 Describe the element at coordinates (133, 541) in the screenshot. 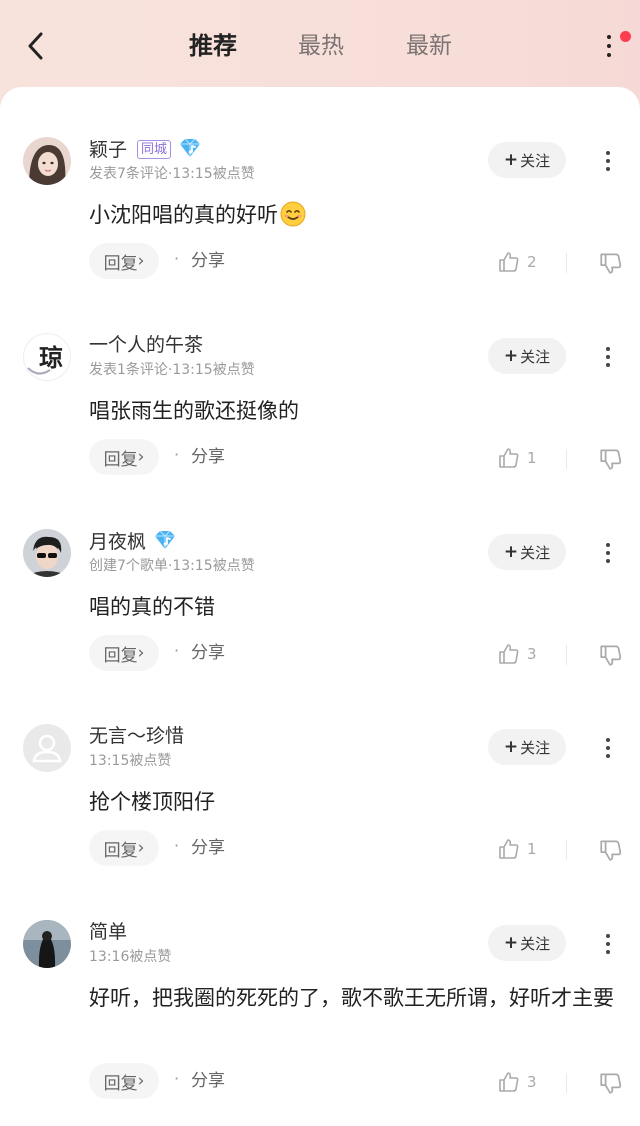

I see `username: 月夜枫` at that location.